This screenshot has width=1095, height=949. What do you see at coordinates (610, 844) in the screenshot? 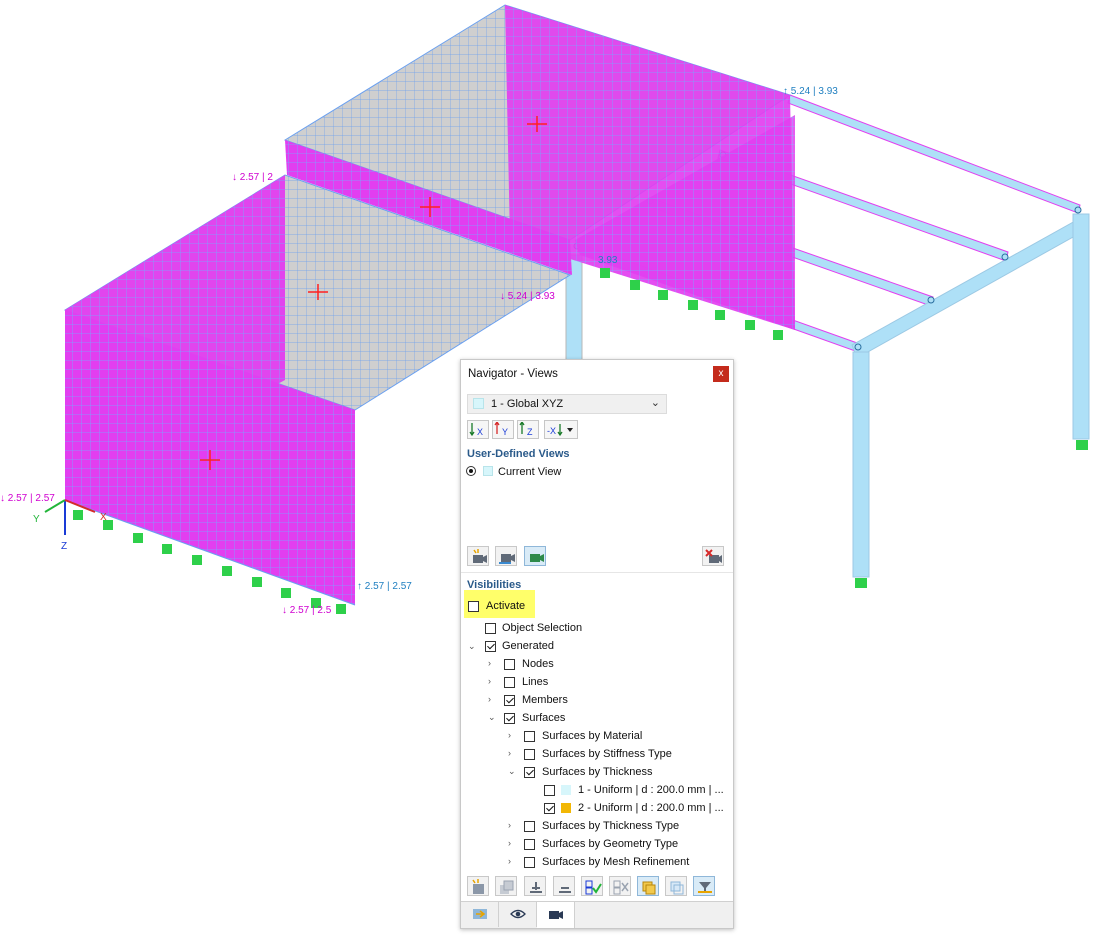
I see `tree-item-surfaces-by-geometry-type: Surfaces by Geometry Type` at bounding box center [610, 844].